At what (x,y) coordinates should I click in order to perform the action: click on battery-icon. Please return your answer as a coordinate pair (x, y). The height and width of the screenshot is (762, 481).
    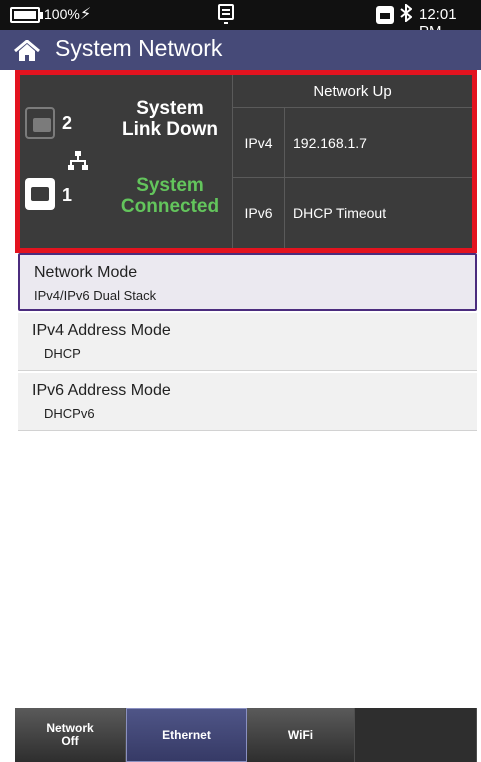
    Looking at the image, I should click on (26, 15).